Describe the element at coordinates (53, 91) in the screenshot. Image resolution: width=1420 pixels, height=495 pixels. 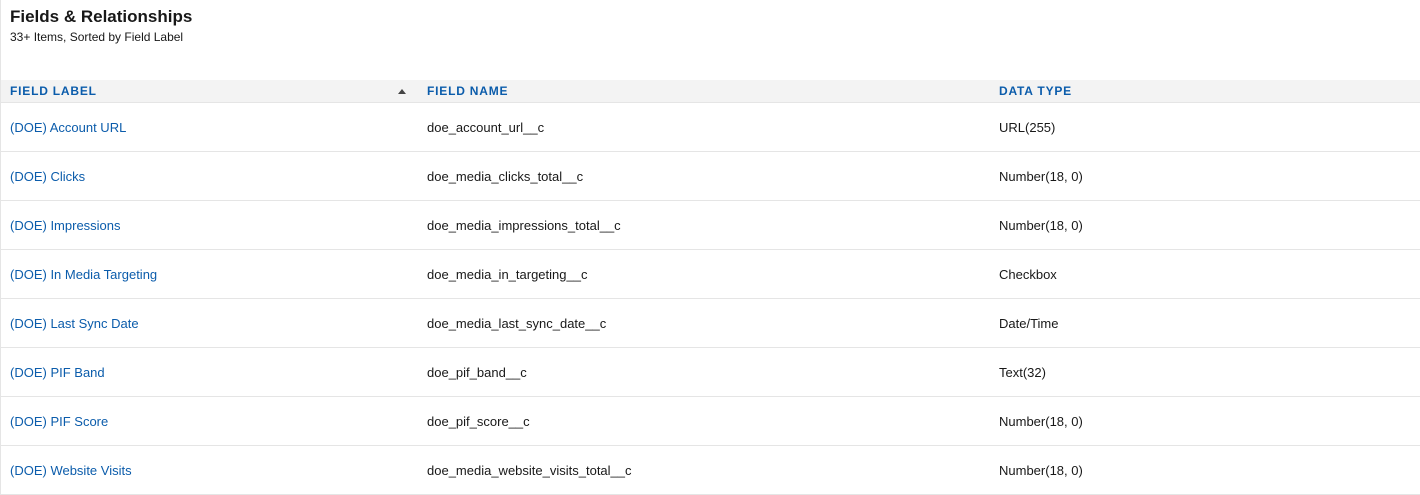
I see `column-header-label: FIELD LABEL` at that location.